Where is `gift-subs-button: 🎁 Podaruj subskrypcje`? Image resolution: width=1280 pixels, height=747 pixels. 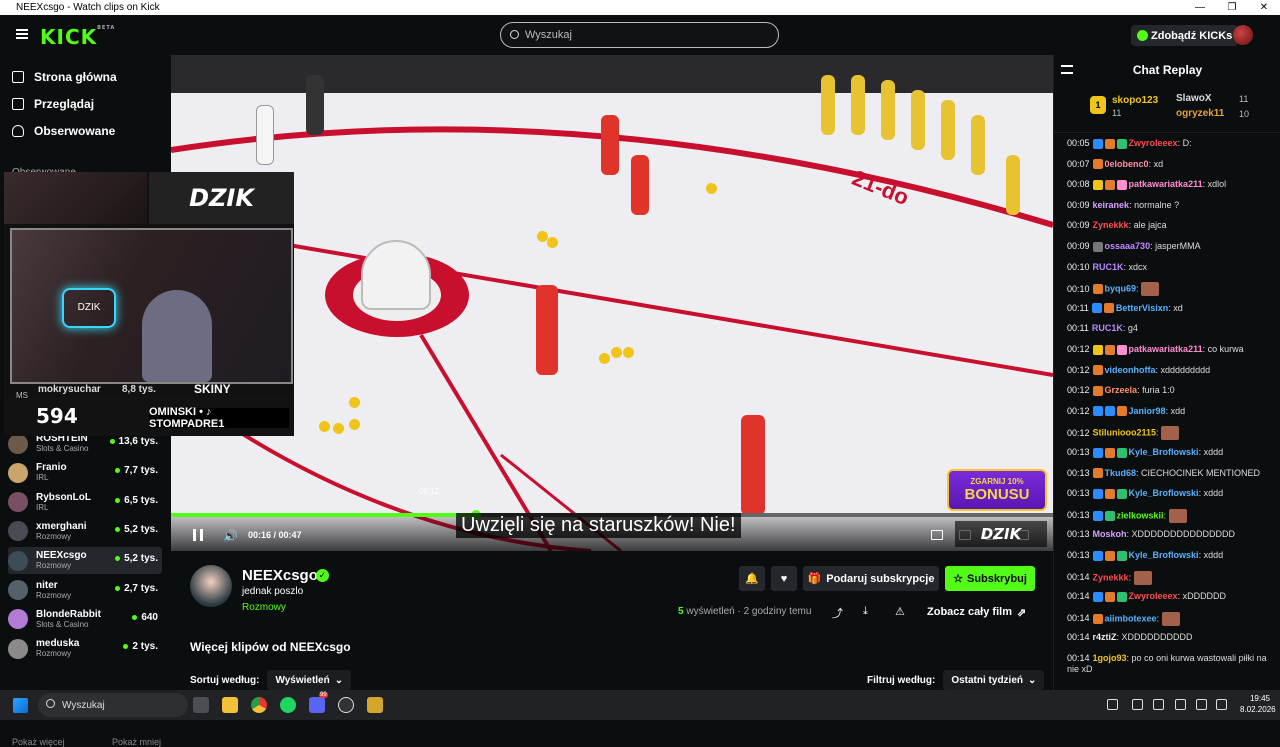
gift-subs-button: 🎁 Podaruj subskrypcje is located at coordinates (871, 578).